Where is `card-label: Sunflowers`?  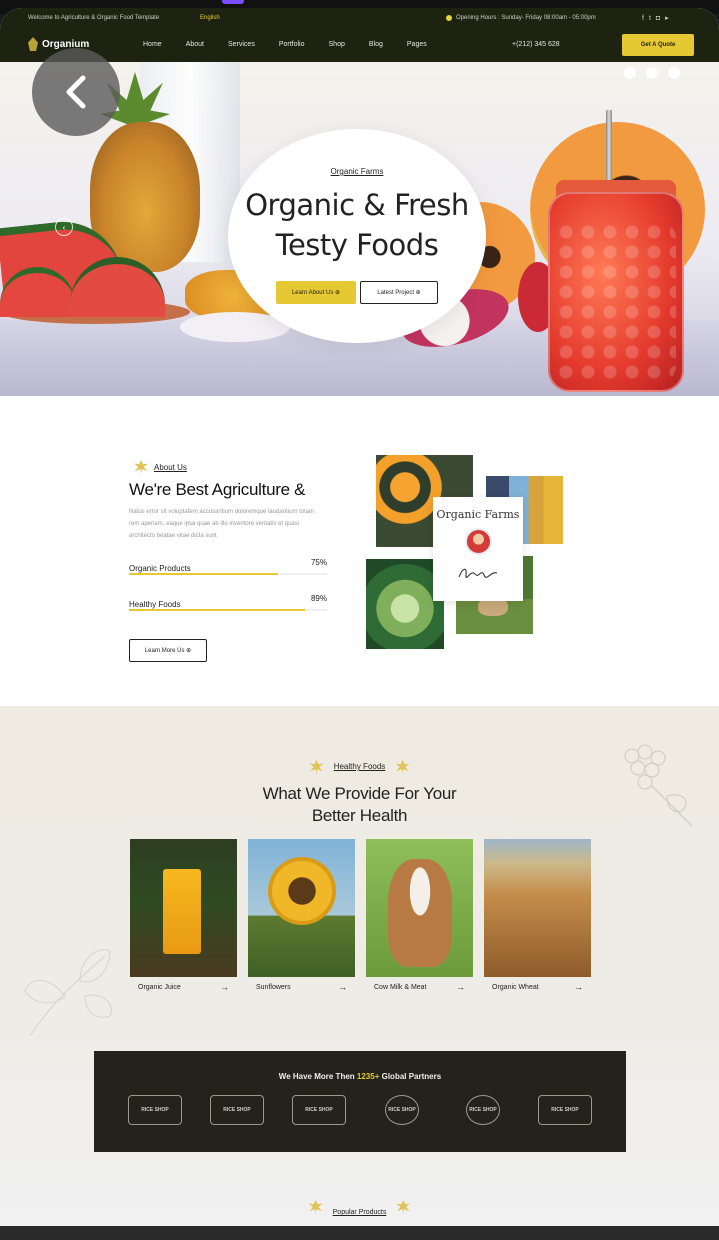 card-label: Sunflowers is located at coordinates (273, 987).